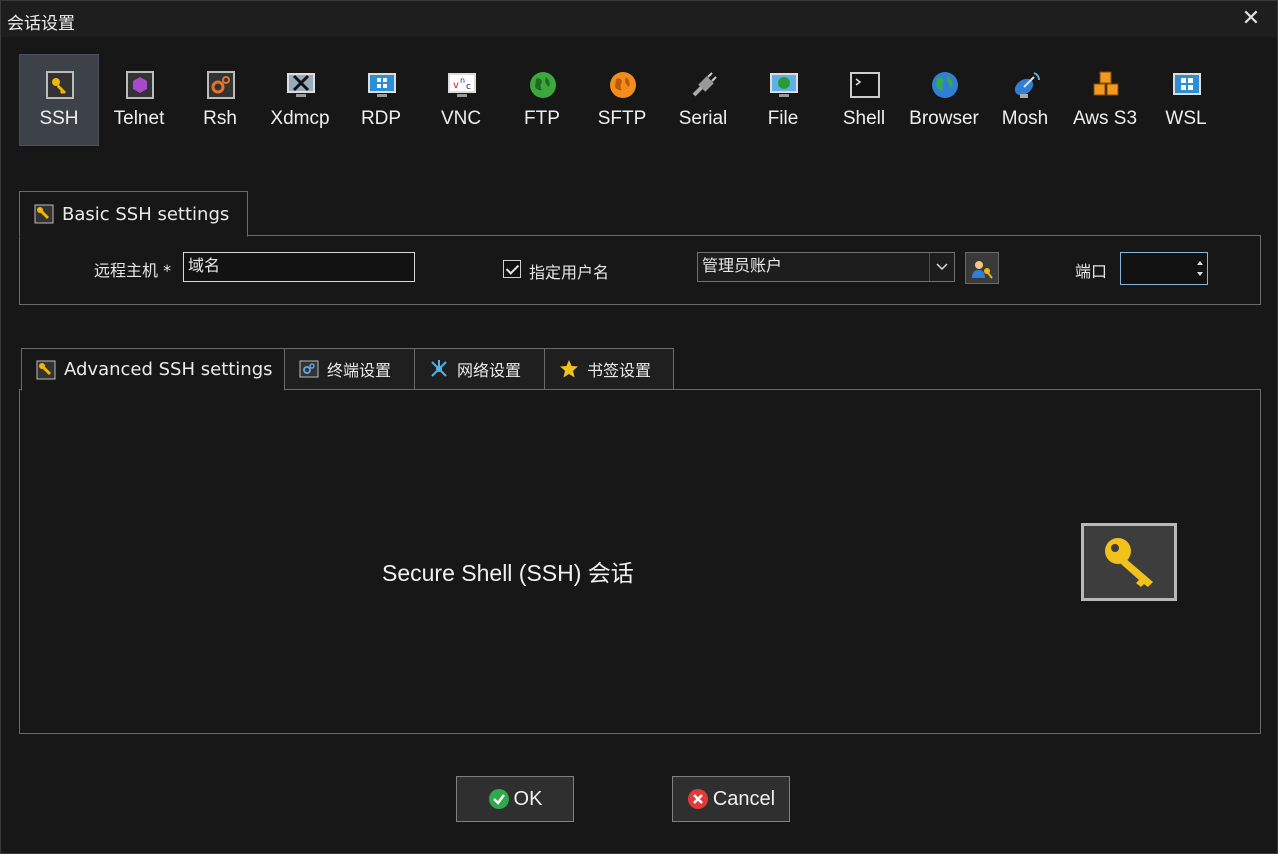 Image resolution: width=1278 pixels, height=854 pixels. Describe the element at coordinates (742, 265) in the screenshot. I see `username-value: 管理员账户` at that location.